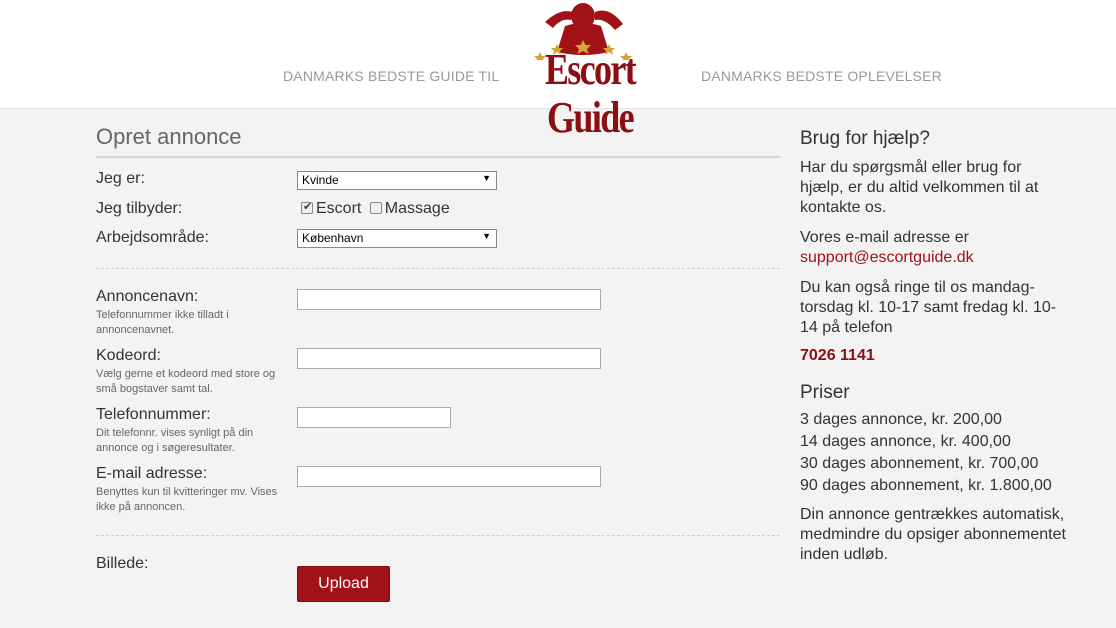 This screenshot has width=1116, height=628. What do you see at coordinates (391, 76) in the screenshot?
I see `tagline-left: DANMARKS BEDSTE GUIDE TIL` at bounding box center [391, 76].